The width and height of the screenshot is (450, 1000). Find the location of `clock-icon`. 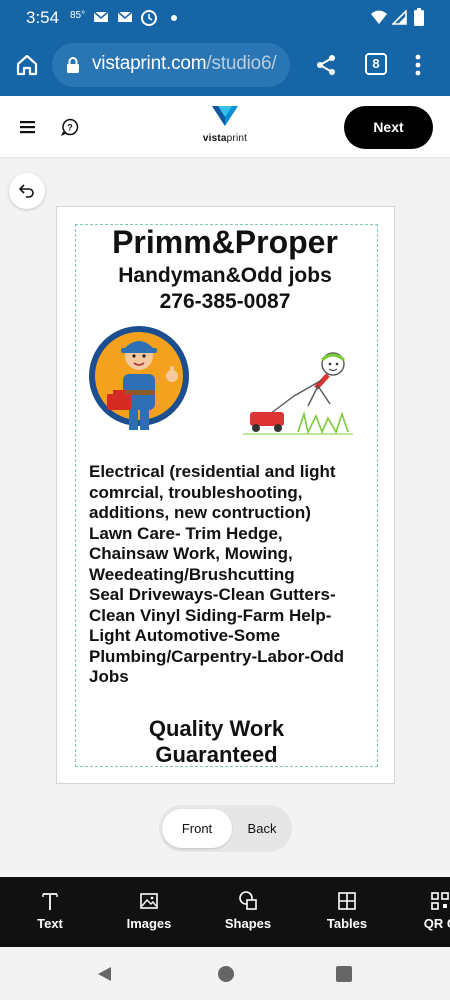

clock-icon is located at coordinates (149, 18).